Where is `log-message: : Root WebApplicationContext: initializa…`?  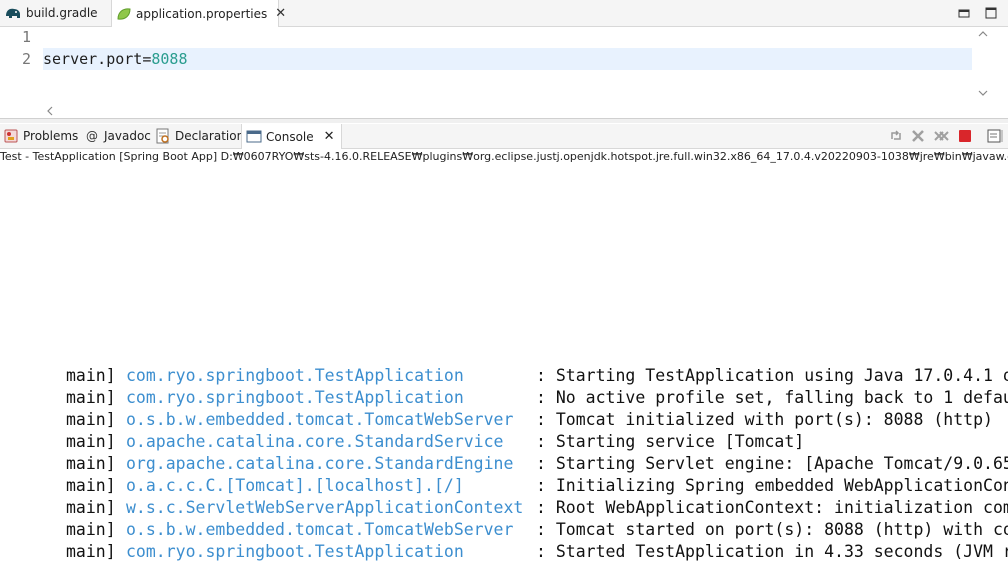 log-message: : Root WebApplicationContext: initializa… is located at coordinates (772, 507).